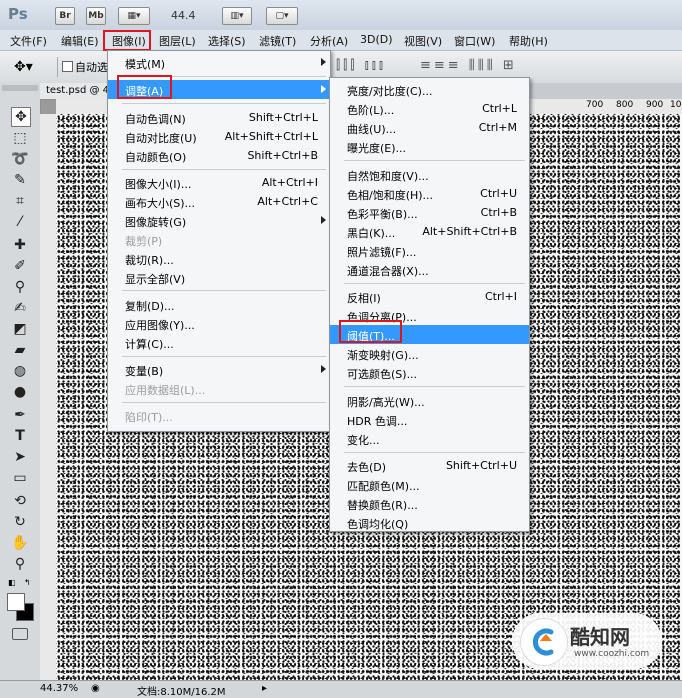 The image size is (682, 698). Describe the element at coordinates (329, 41) in the screenshot. I see `menu-analysis: 分析(A)` at that location.